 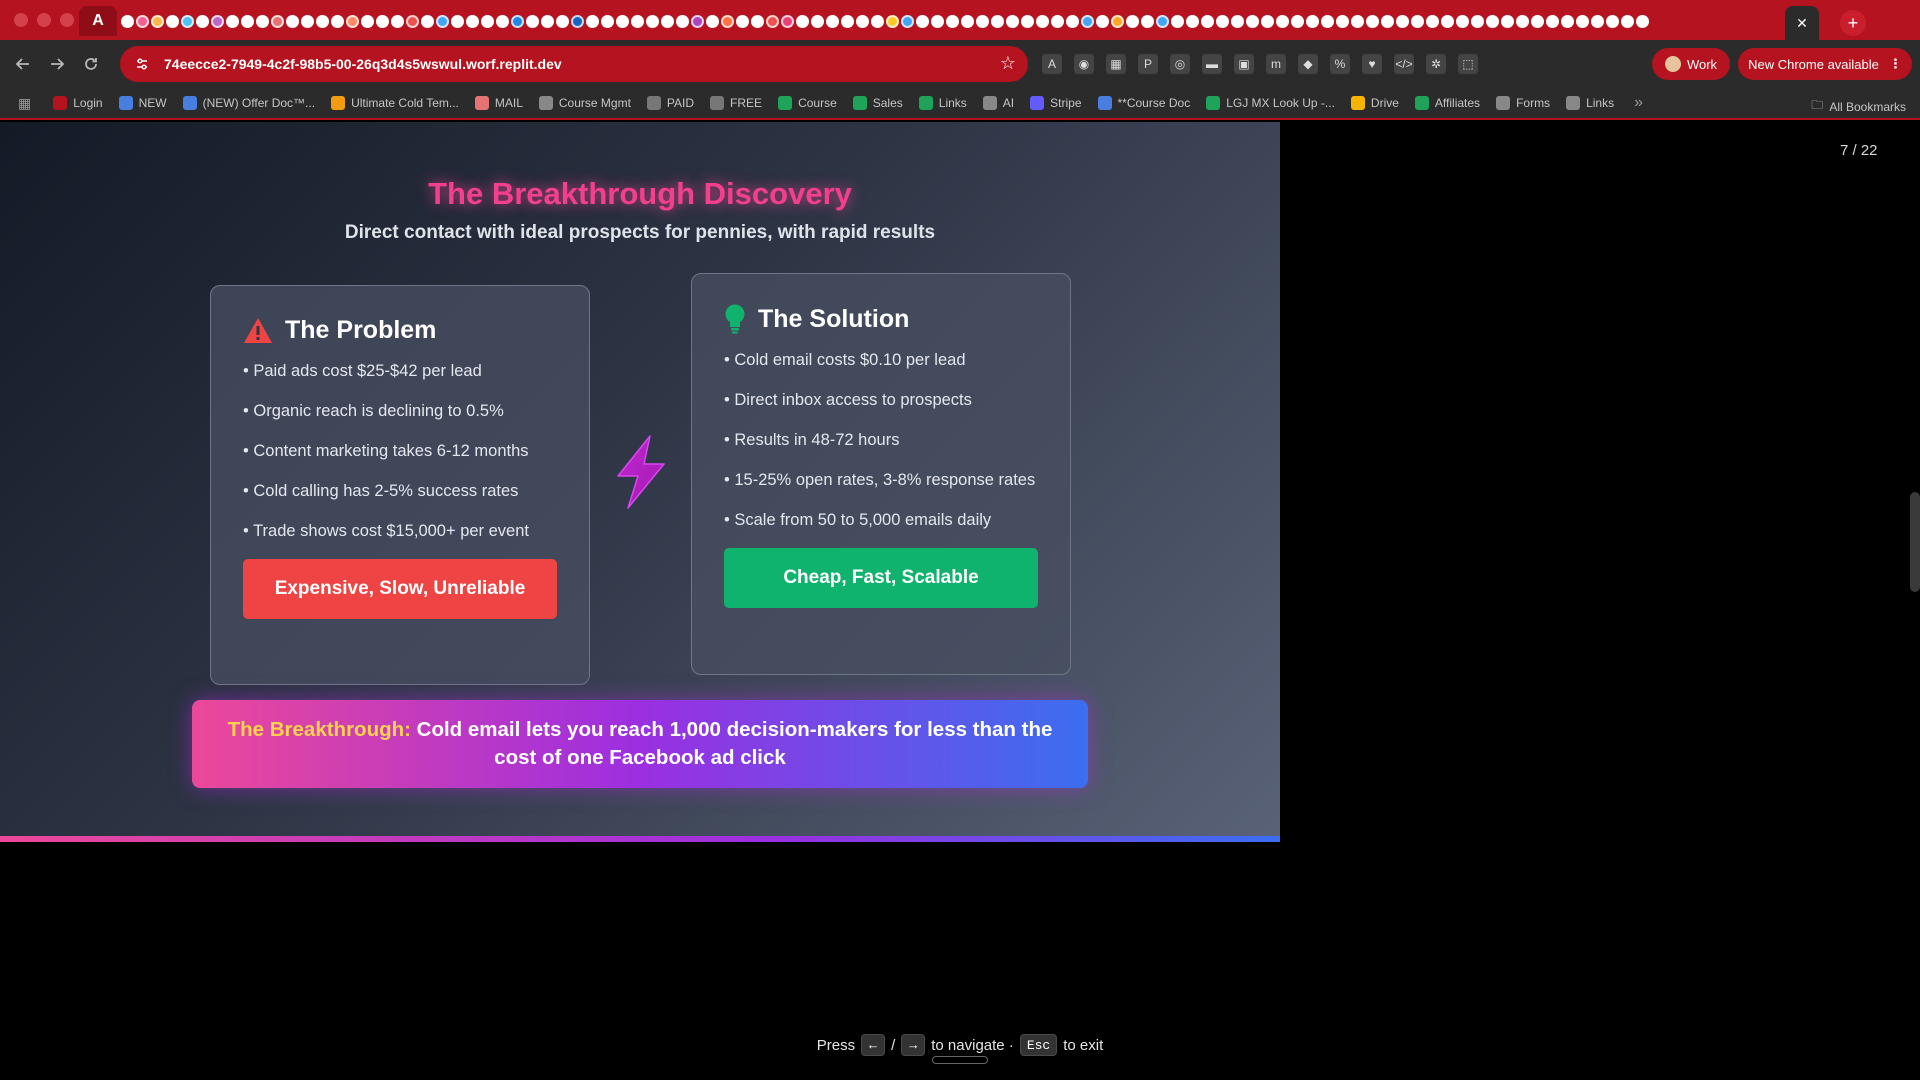 What do you see at coordinates (142, 64) in the screenshot?
I see `site-info-icon` at bounding box center [142, 64].